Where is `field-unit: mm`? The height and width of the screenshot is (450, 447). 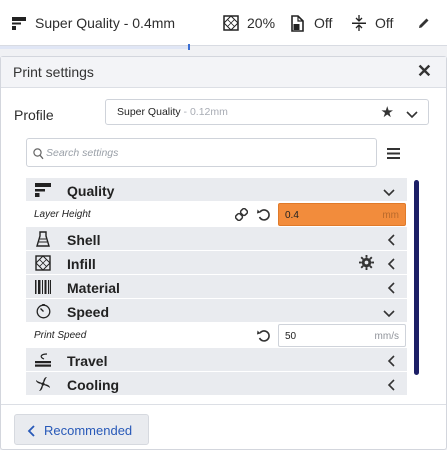
field-unit: mm is located at coordinates (390, 215).